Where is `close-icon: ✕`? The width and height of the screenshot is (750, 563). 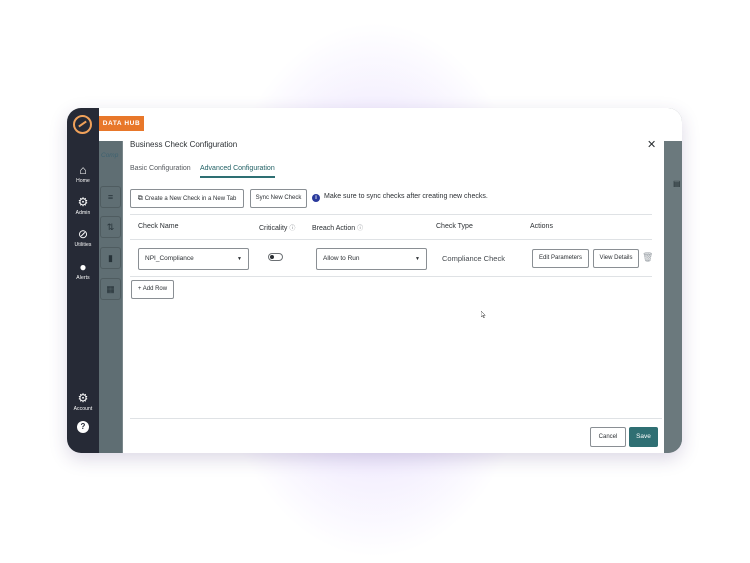 close-icon: ✕ is located at coordinates (651, 144).